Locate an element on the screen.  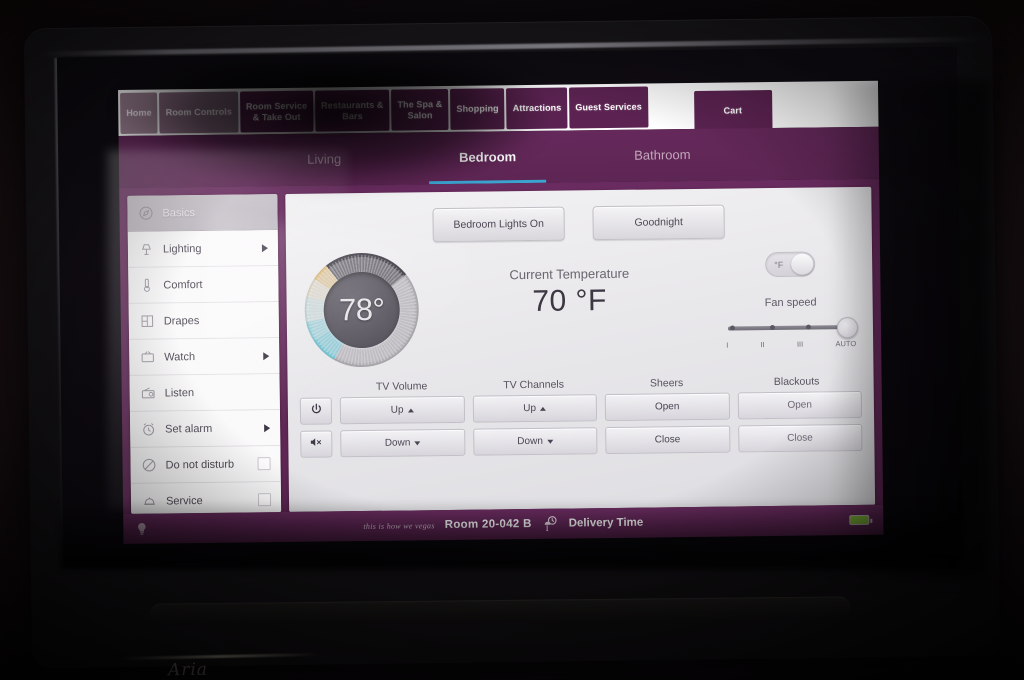
sidebar-item-service: Service is located at coordinates (206, 498).